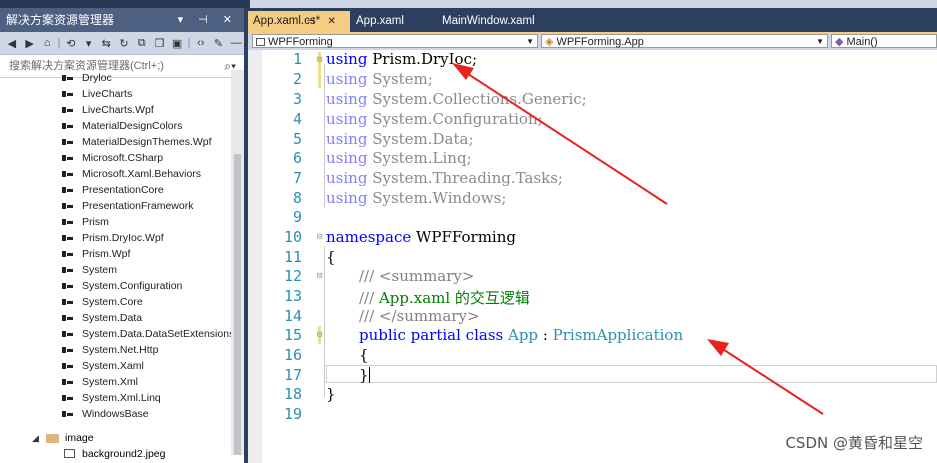  I want to click on editor-navigation-bar: WPFForming ▼ ◈ WPFForming.App ▼ ◆ Main(), so click(592, 42).